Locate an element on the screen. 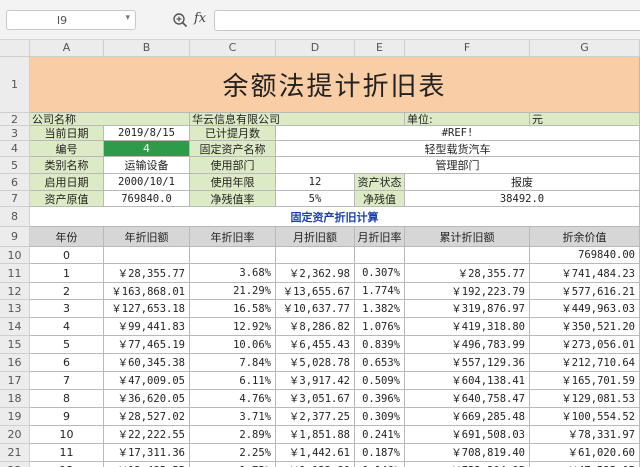  table-cell: ￥319,876.97 is located at coordinates (467, 309).